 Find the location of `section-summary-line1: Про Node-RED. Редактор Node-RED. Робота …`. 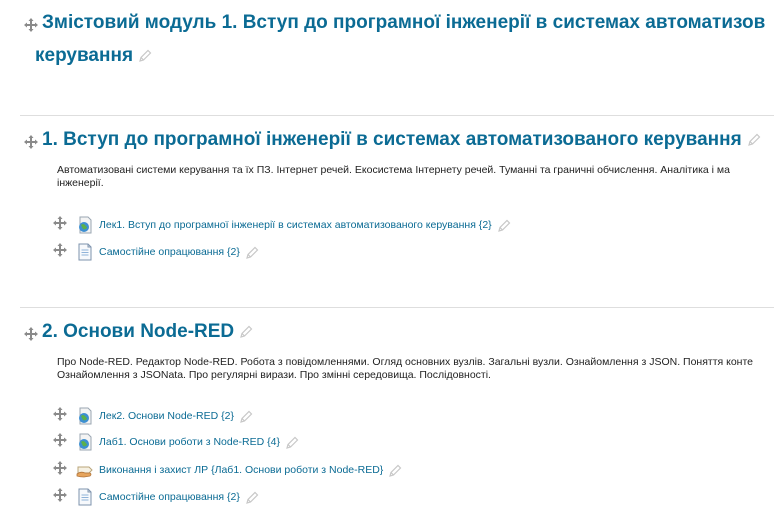

section-summary-line1: Про Node-RED. Редактор Node-RED. Робота … is located at coordinates (405, 362).